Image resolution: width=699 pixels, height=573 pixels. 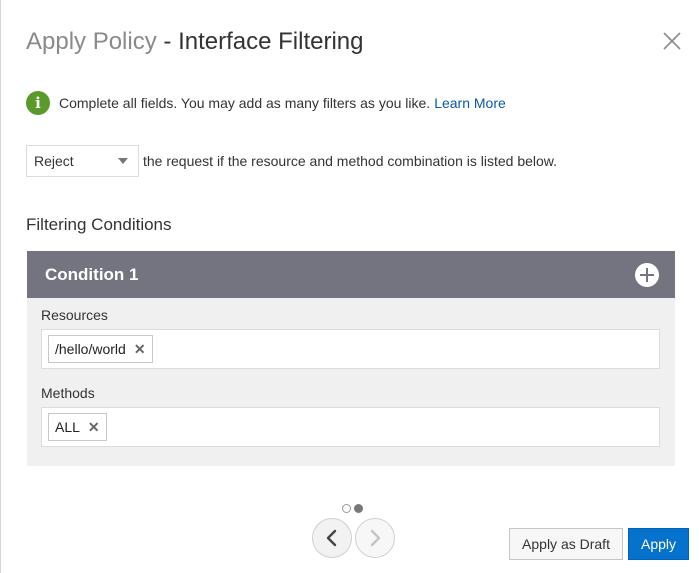 What do you see at coordinates (91, 41) in the screenshot?
I see `dialog-title-lead: Apply Policy` at bounding box center [91, 41].